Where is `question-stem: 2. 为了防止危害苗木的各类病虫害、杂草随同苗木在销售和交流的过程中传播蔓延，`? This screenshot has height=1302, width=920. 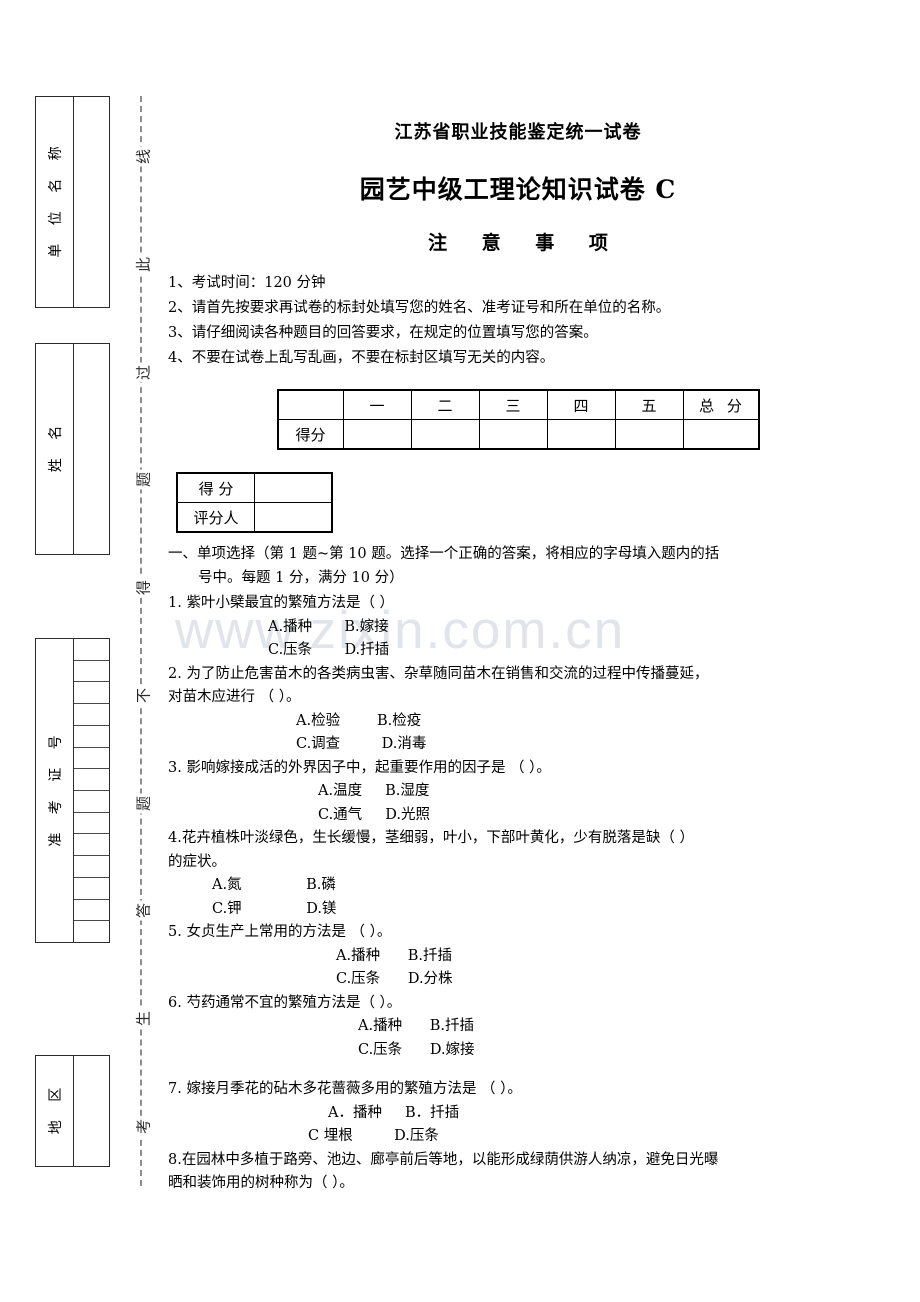
question-stem: 2. 为了防止危害苗木的各类病虫害、杂草随同苗木在销售和交流的过程中传播蔓延， is located at coordinates (438, 673).